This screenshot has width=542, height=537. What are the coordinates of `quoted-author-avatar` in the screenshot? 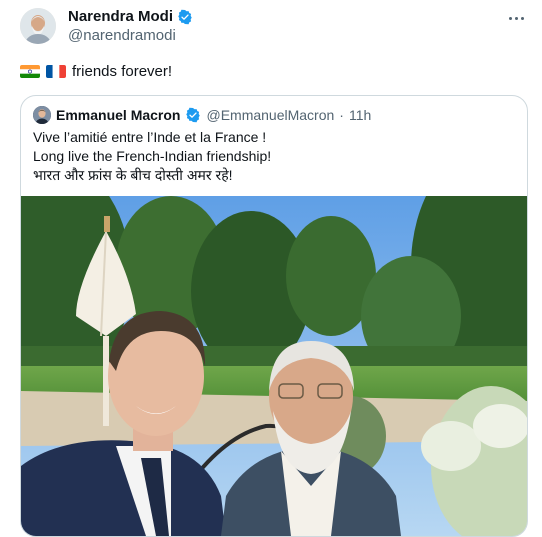 It's located at (42, 115).